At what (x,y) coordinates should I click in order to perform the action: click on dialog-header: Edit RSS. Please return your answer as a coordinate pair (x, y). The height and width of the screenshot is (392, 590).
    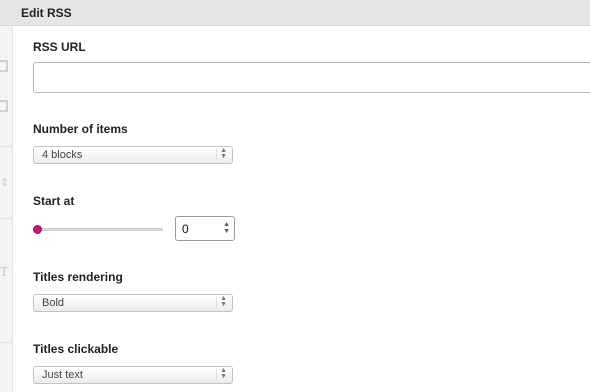
    Looking at the image, I should click on (295, 13).